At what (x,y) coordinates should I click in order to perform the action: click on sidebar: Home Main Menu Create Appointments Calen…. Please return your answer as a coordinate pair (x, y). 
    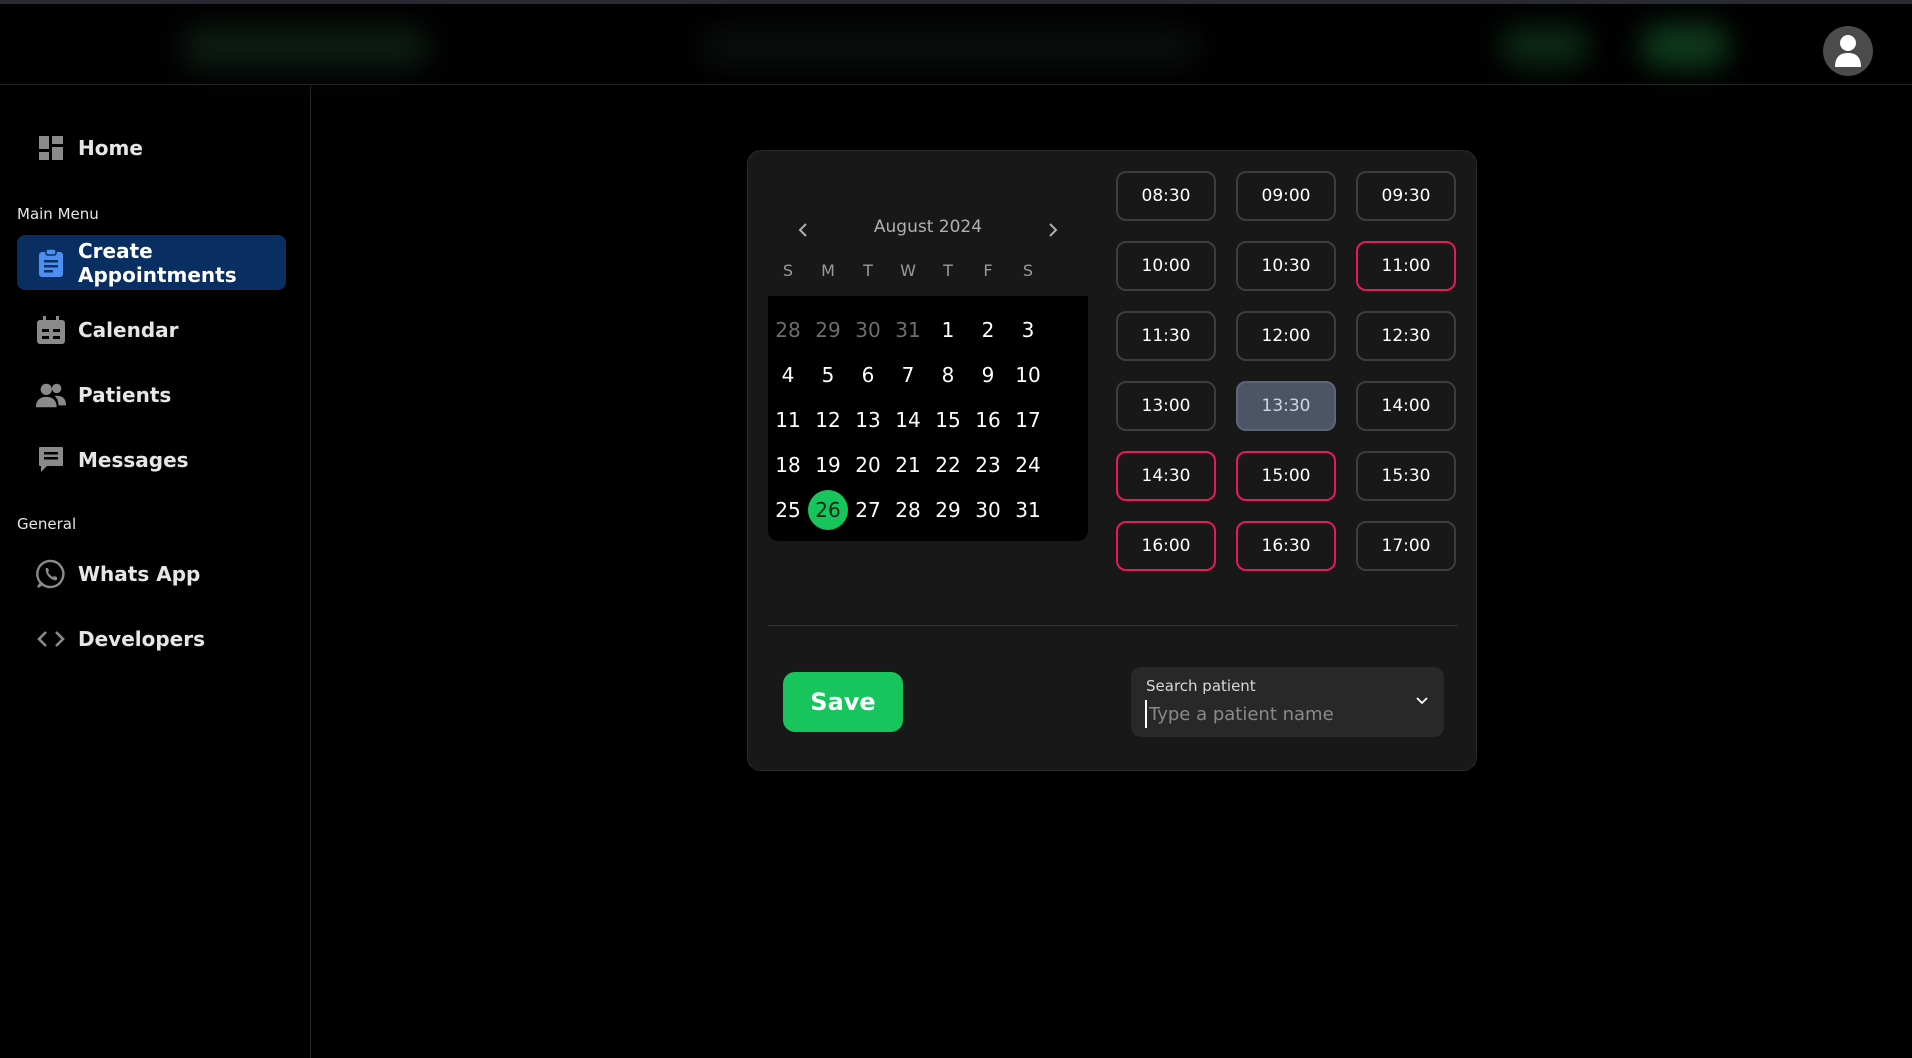
    Looking at the image, I should click on (155, 572).